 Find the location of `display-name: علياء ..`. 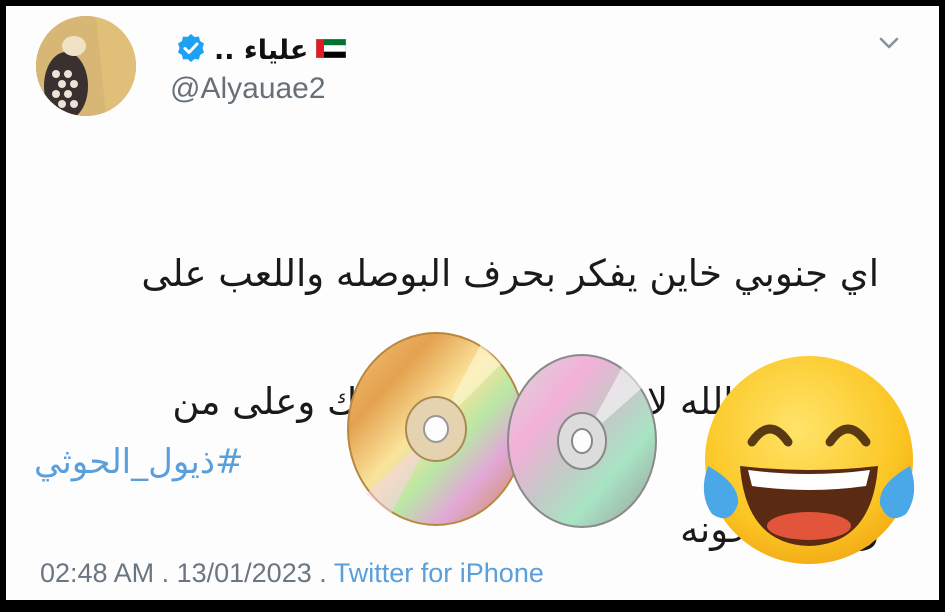

display-name: علياء .. is located at coordinates (261, 50).